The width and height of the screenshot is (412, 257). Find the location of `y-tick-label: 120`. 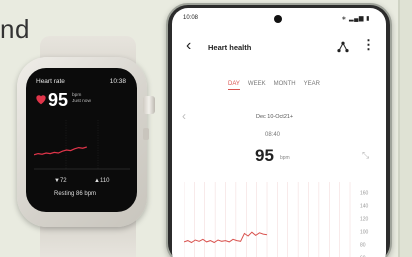

y-tick-label: 120 is located at coordinates (364, 220).